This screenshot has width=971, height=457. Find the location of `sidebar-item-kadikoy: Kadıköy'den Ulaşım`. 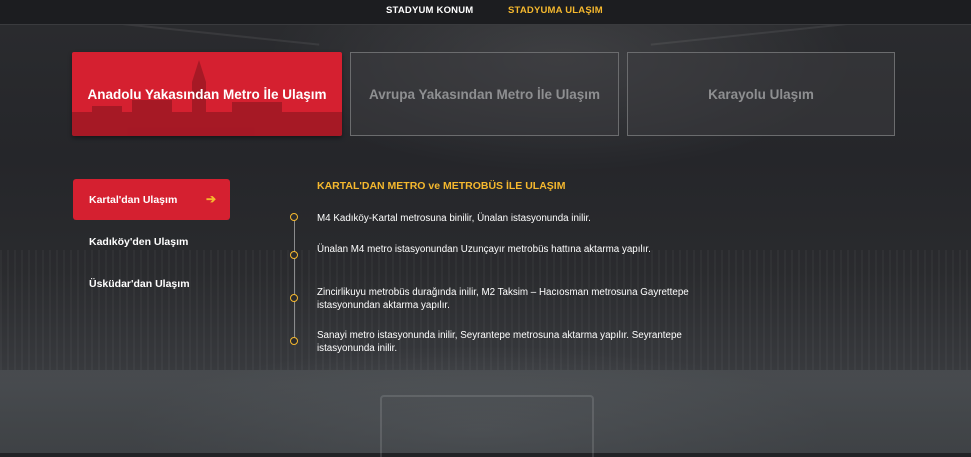

sidebar-item-kadikoy: Kadıköy'den Ulaşım is located at coordinates (151, 241).